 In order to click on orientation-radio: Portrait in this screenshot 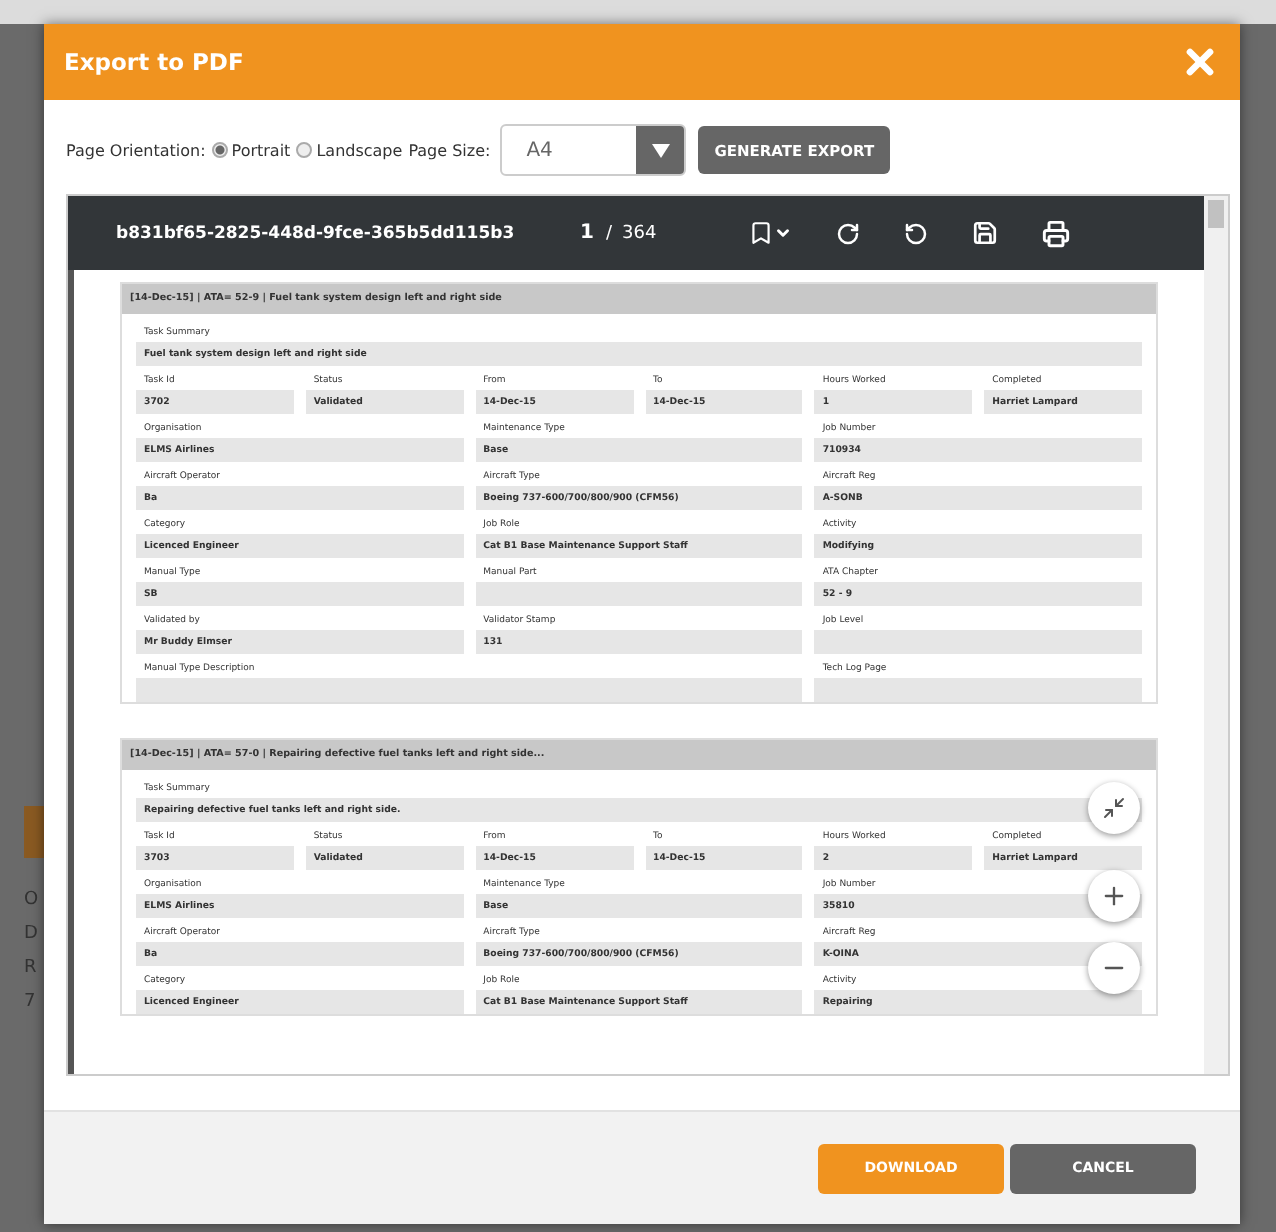, I will do `click(251, 150)`.